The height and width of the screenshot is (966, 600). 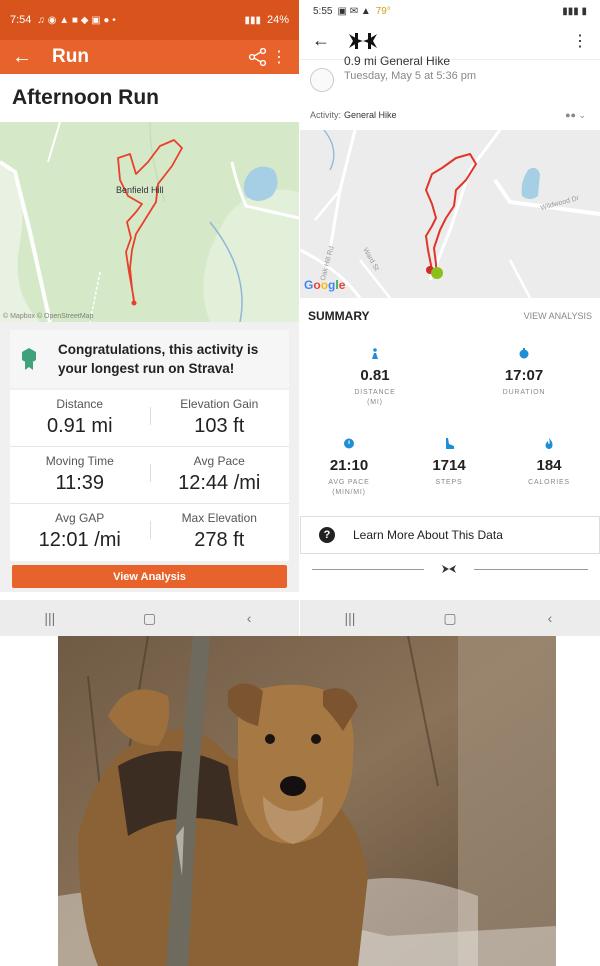 What do you see at coordinates (220, 475) in the screenshot?
I see `stat-avg-pace: Avg Pace 12:44 /mi` at bounding box center [220, 475].